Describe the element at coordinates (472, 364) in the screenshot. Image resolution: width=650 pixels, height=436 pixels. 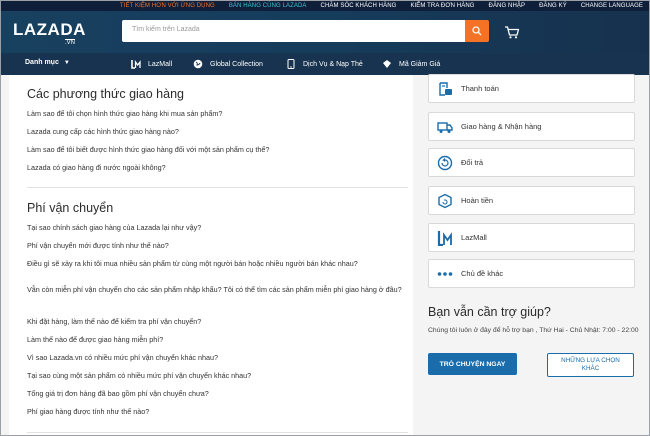
I see `chat-now-button: TRÒ CHUYỆN NGAY` at that location.